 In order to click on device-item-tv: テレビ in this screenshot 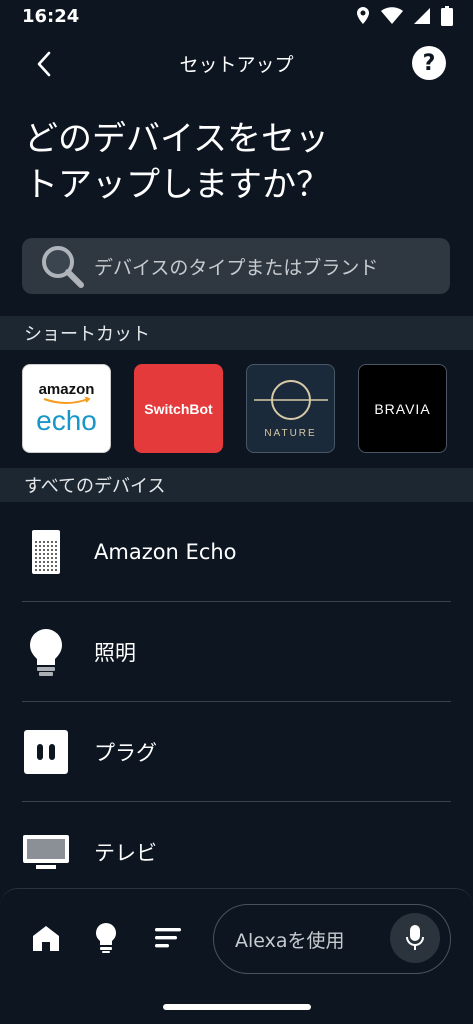, I will do `click(236, 852)`.